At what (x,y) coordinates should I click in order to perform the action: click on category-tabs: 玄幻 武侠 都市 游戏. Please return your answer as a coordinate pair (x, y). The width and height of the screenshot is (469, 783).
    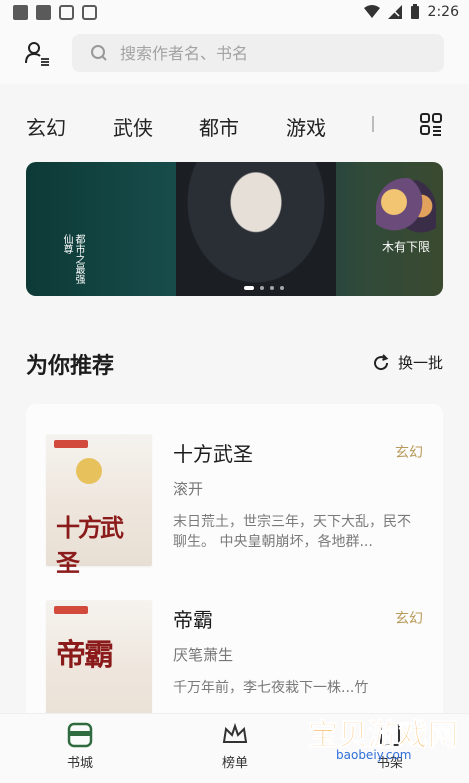
    Looking at the image, I should click on (234, 124).